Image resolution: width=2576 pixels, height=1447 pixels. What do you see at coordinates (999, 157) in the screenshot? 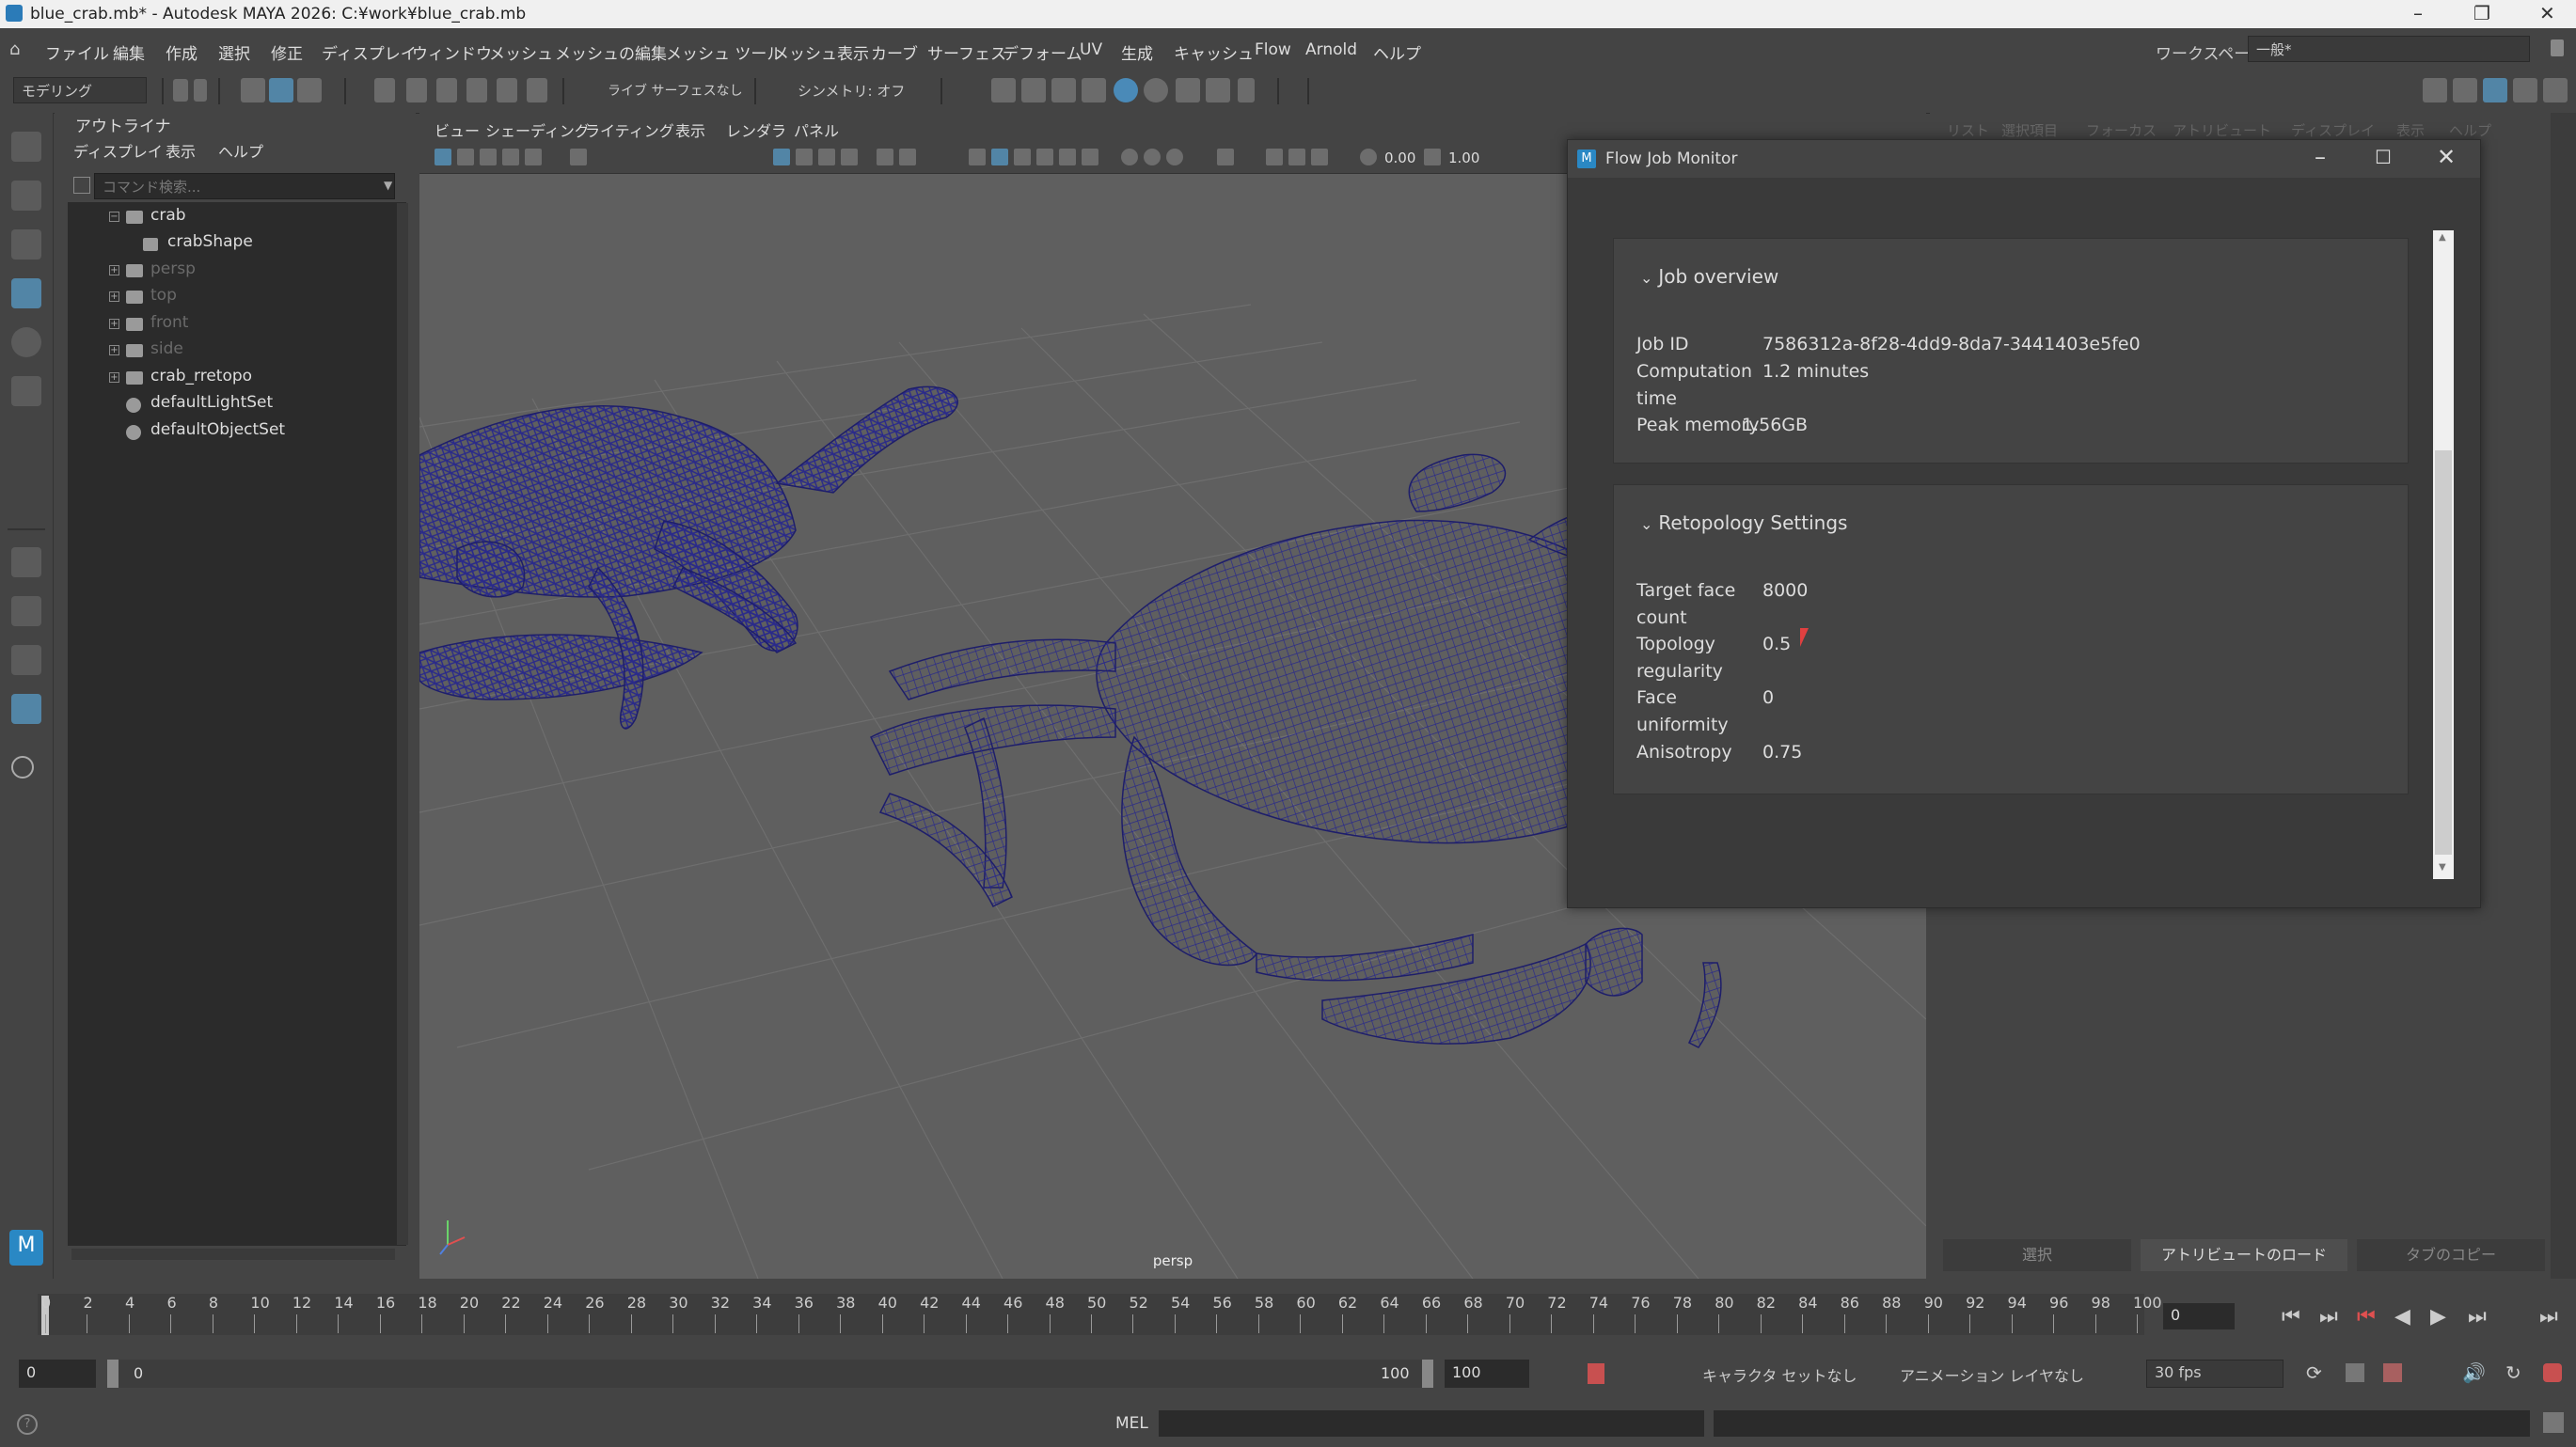
I see `smooth-shade-icon` at bounding box center [999, 157].